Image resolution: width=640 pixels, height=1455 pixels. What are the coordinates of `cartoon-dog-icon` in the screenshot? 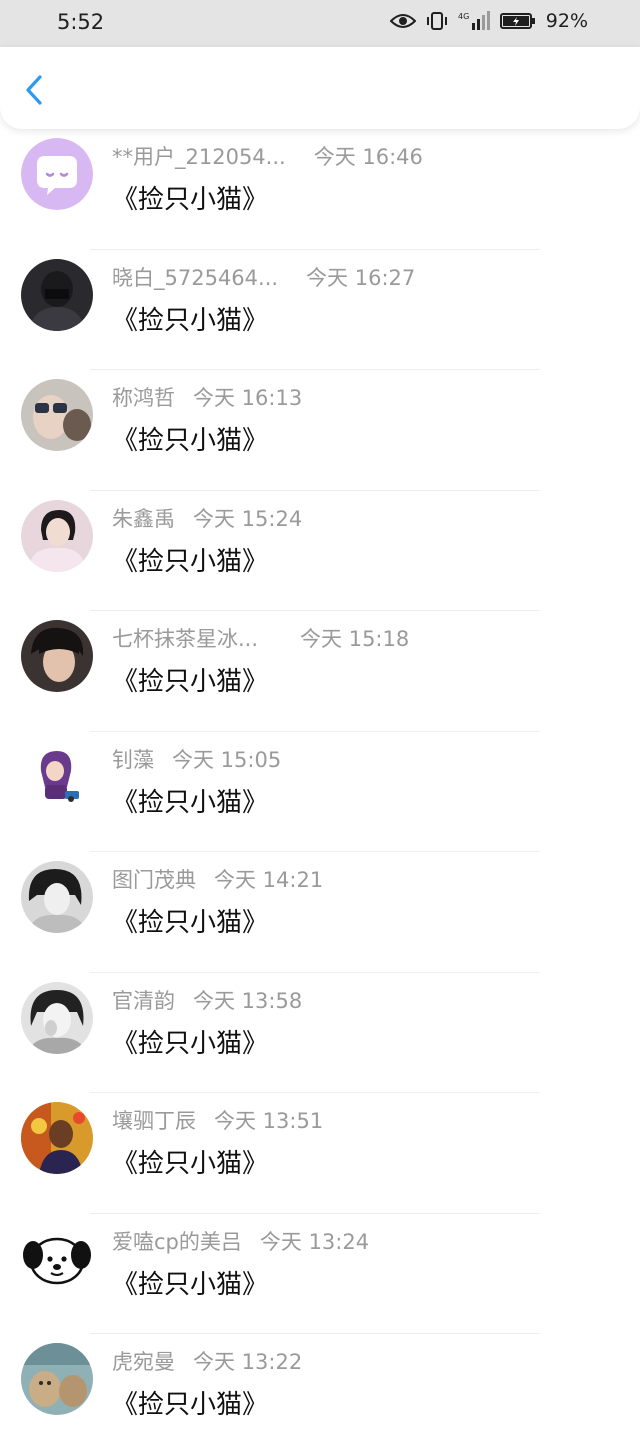 It's located at (57, 1258).